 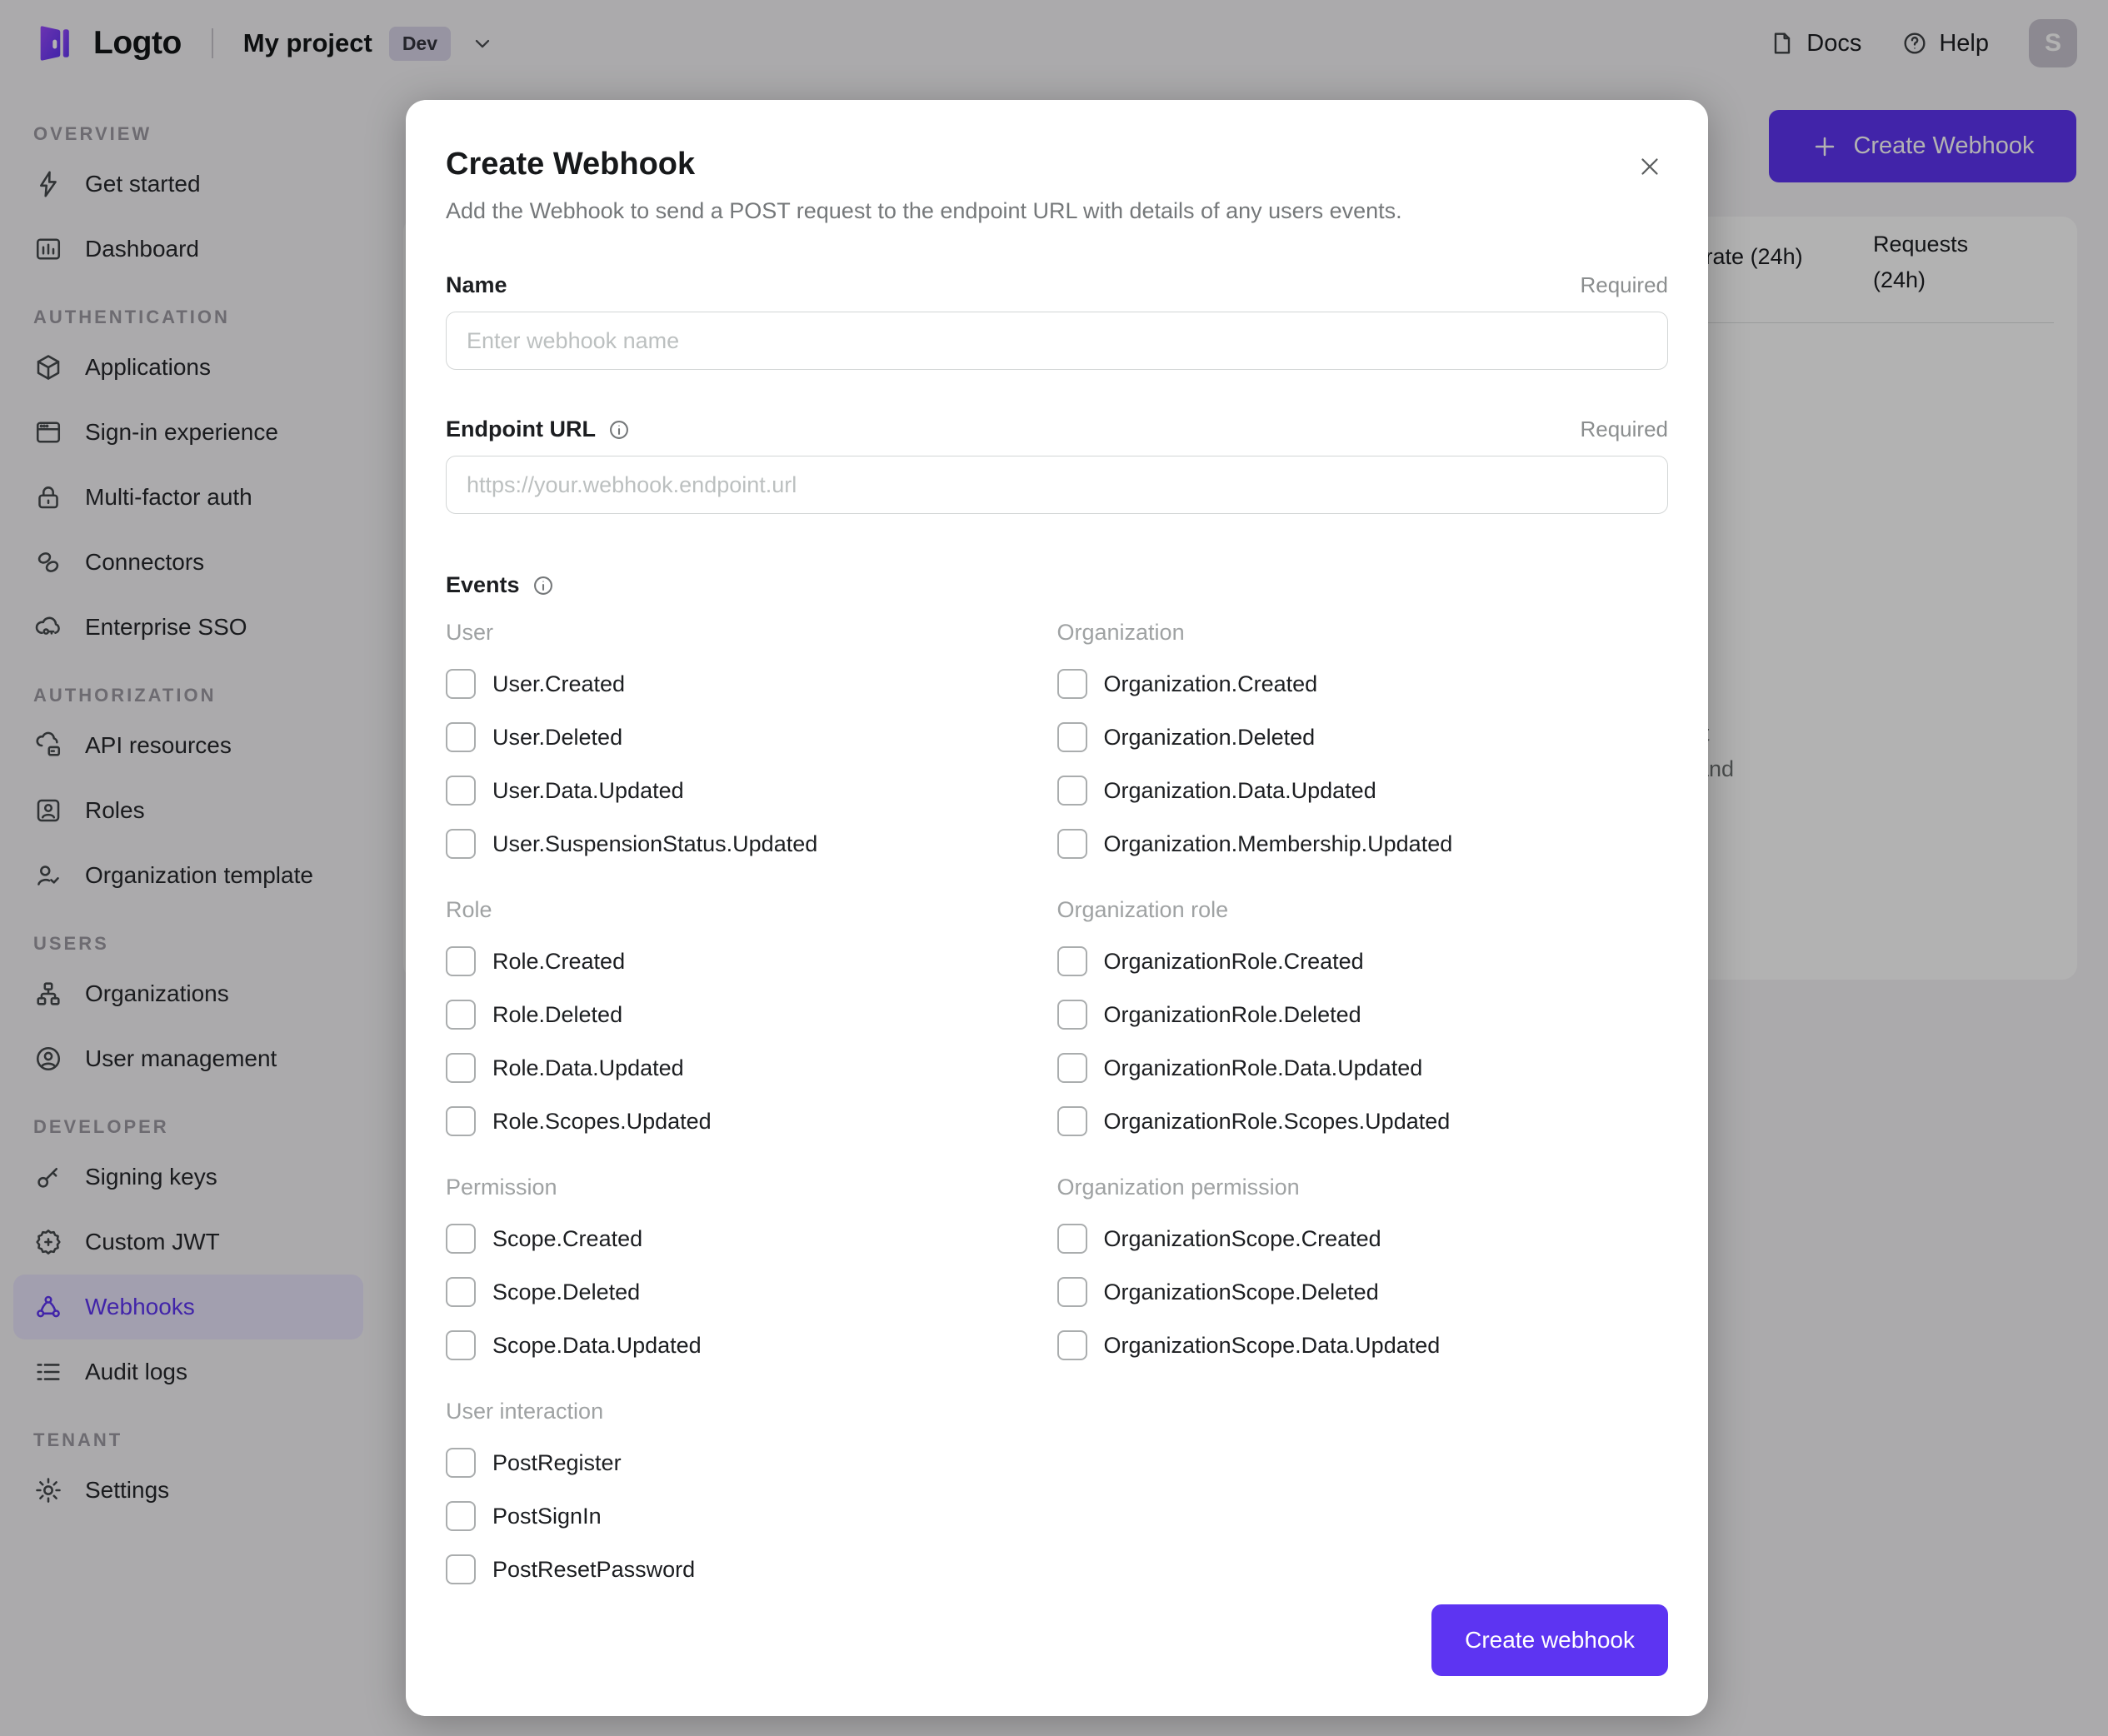 What do you see at coordinates (559, 683) in the screenshot?
I see `event-option-label: User.Created` at bounding box center [559, 683].